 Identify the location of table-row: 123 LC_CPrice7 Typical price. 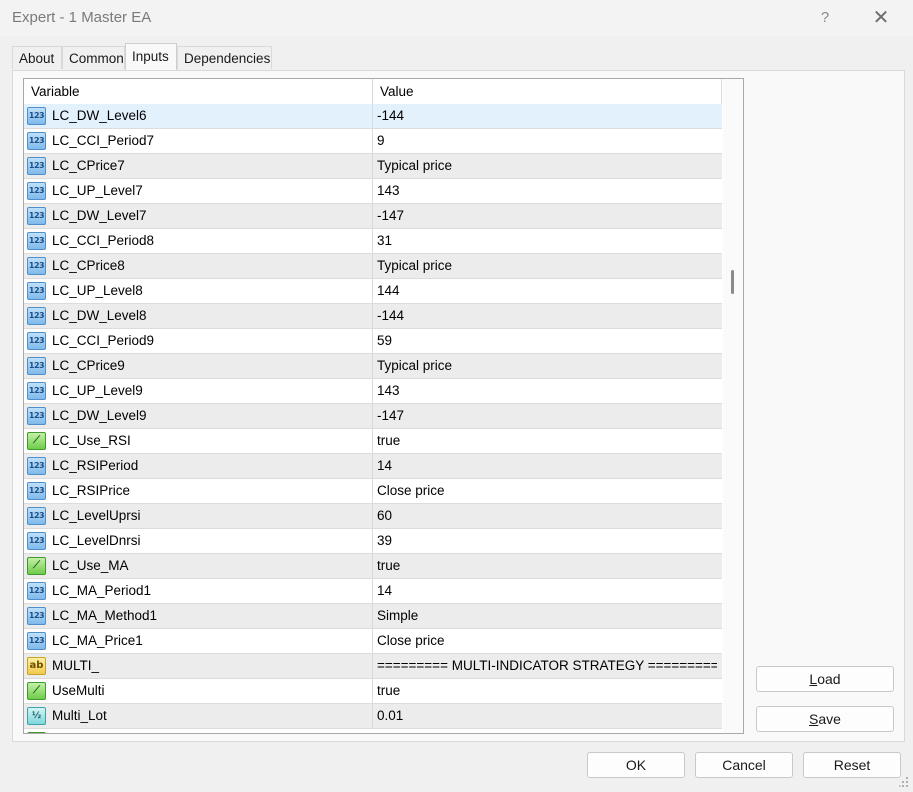
(373, 166).